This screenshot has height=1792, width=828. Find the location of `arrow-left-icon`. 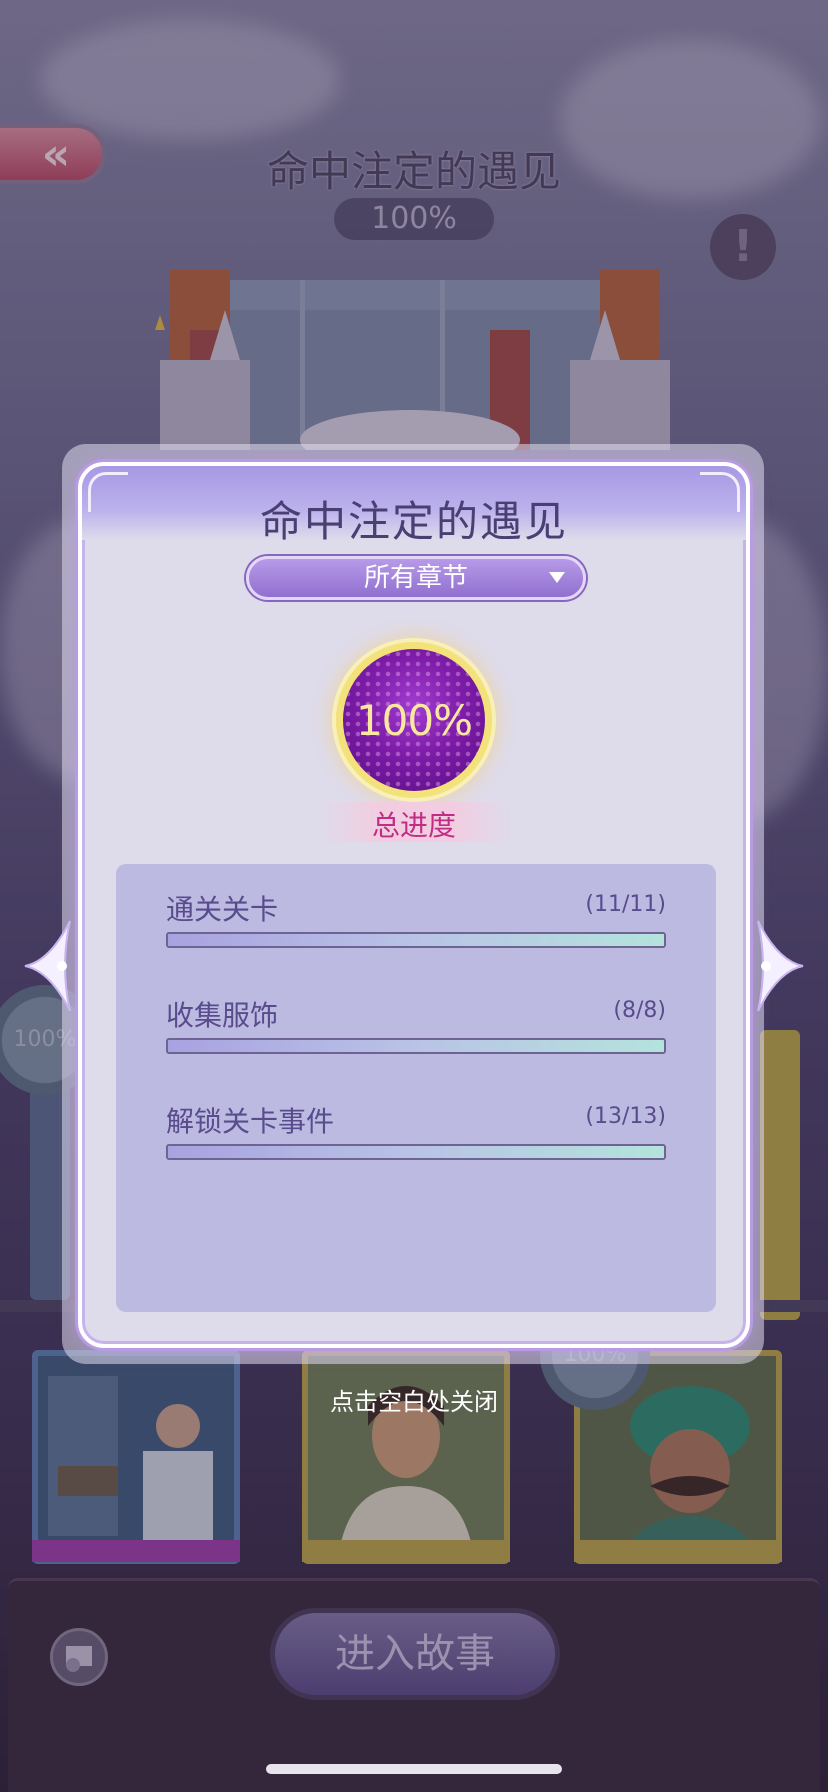

arrow-left-icon is located at coordinates (47, 966).